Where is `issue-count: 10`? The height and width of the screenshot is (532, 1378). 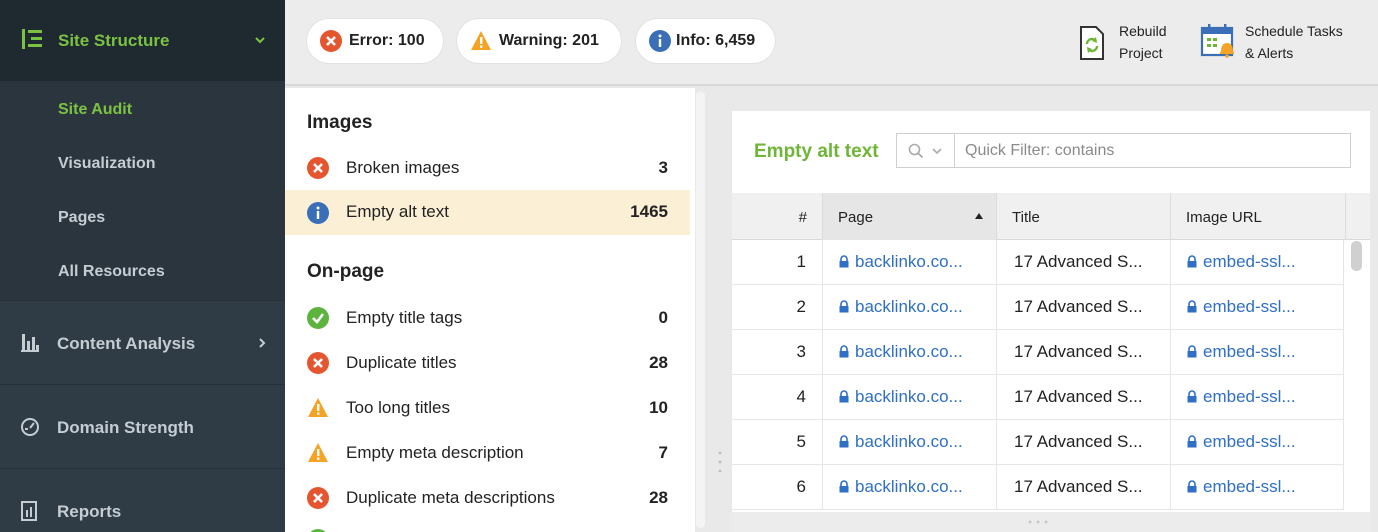
issue-count: 10 is located at coordinates (658, 407).